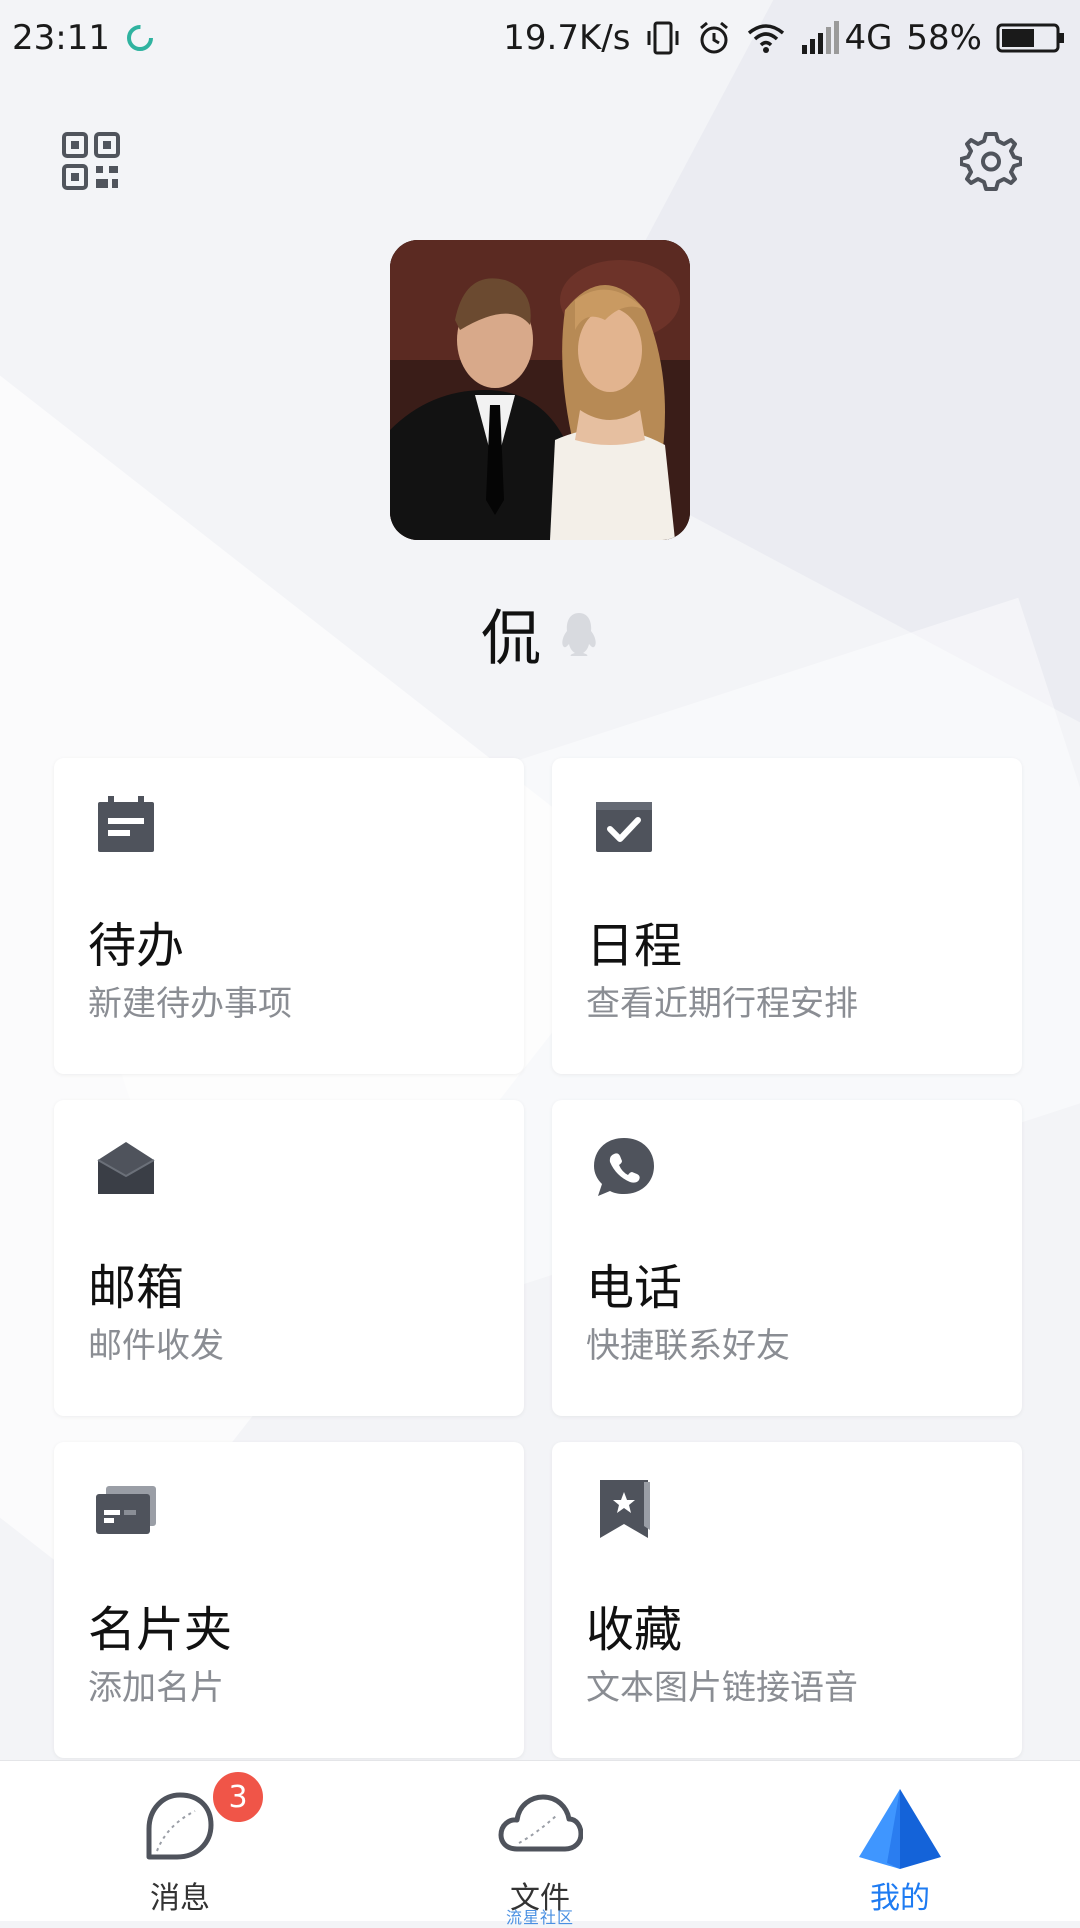 The height and width of the screenshot is (1928, 1080). I want to click on bottom-navigation: 3 消息 文件 流星社区 我的, so click(540, 1843).